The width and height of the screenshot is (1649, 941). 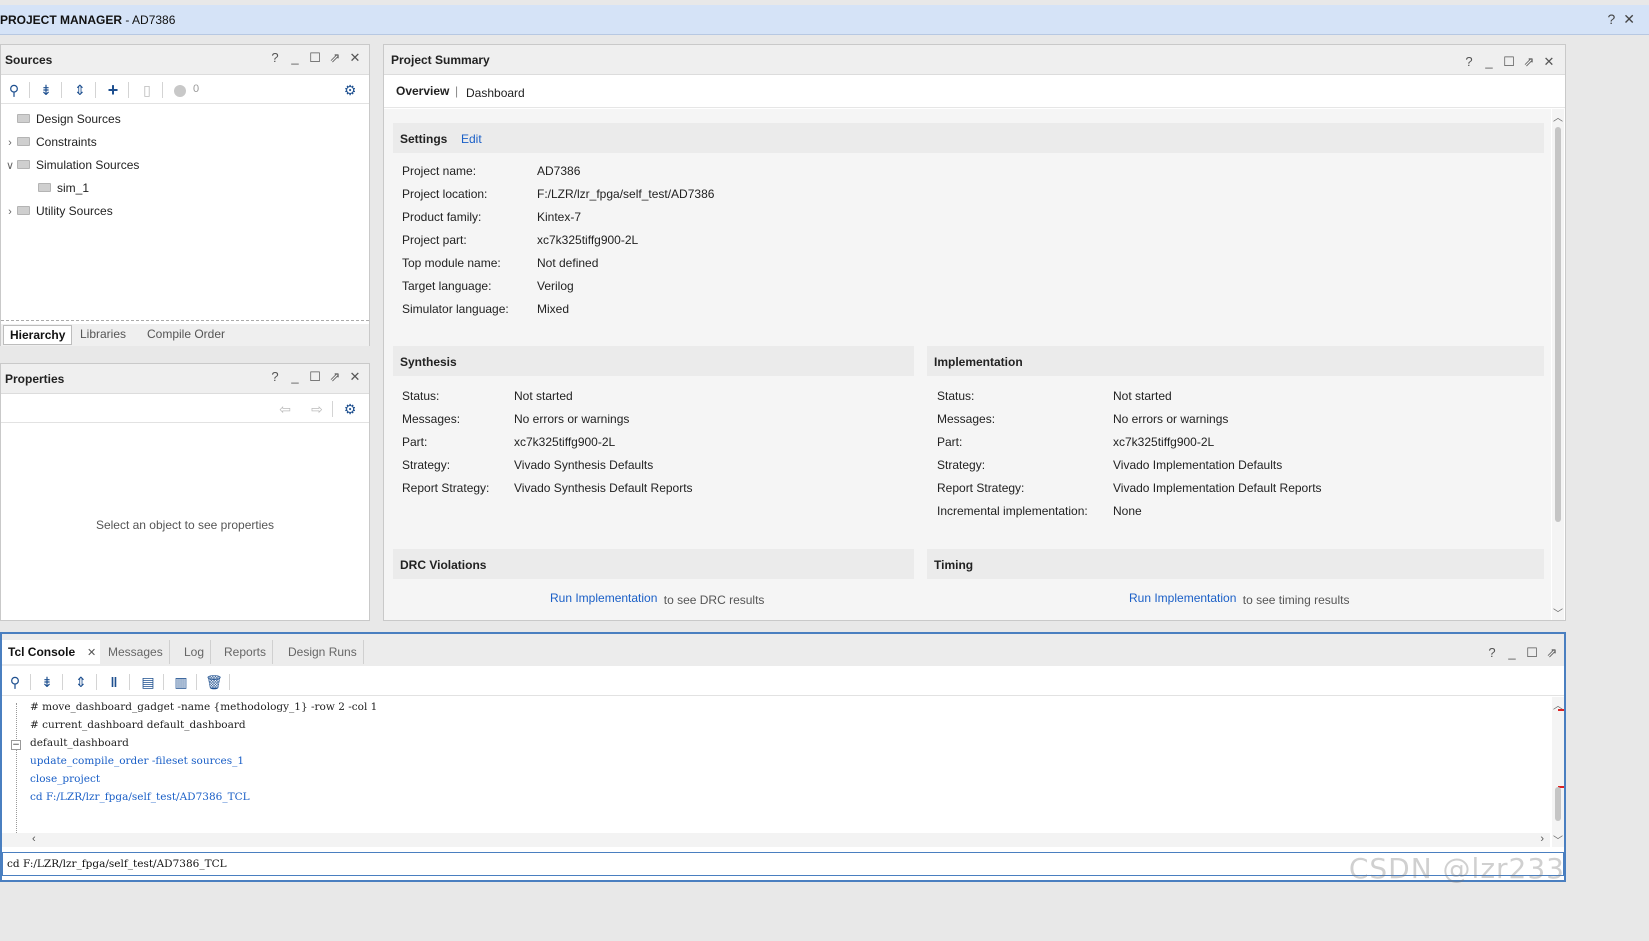 I want to click on property-label: Product family:, so click(x=442, y=217).